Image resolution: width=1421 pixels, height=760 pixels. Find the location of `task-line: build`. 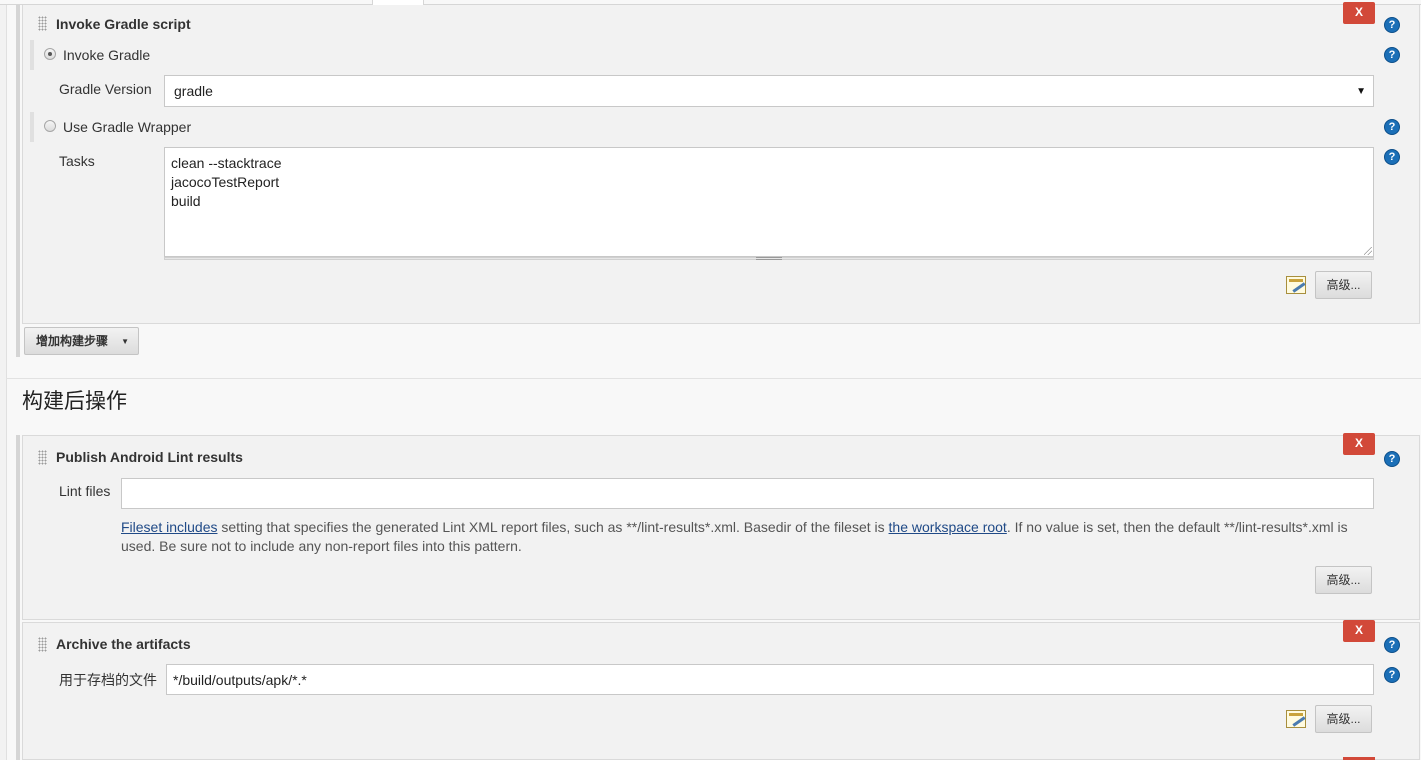

task-line: build is located at coordinates (186, 201).